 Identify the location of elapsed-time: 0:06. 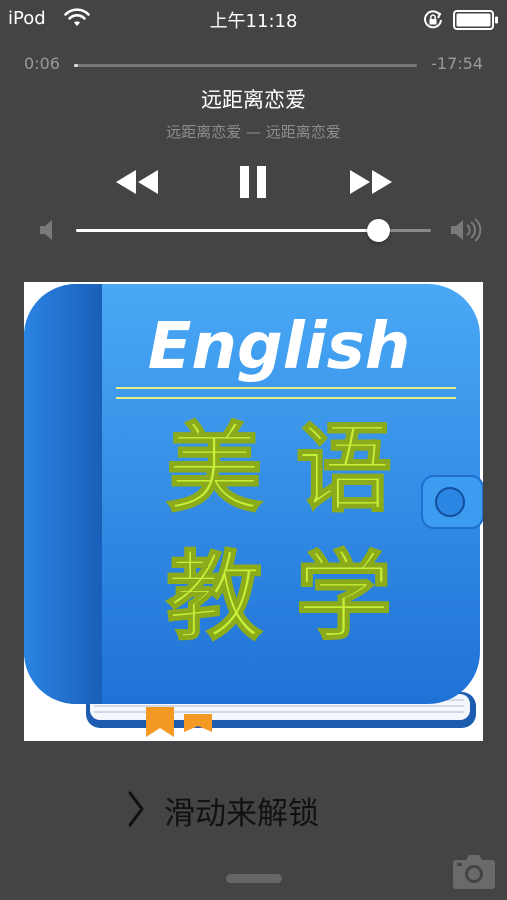
(42, 63).